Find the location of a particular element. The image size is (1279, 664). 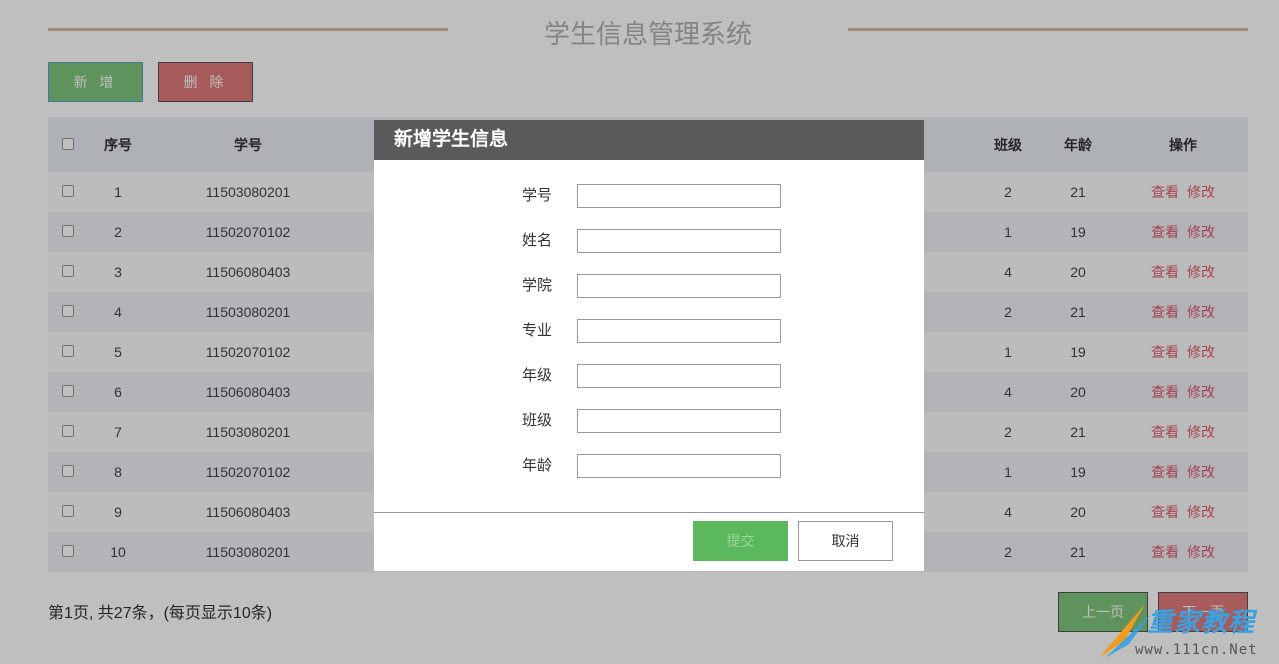

form-row: 年级 is located at coordinates (649, 376).